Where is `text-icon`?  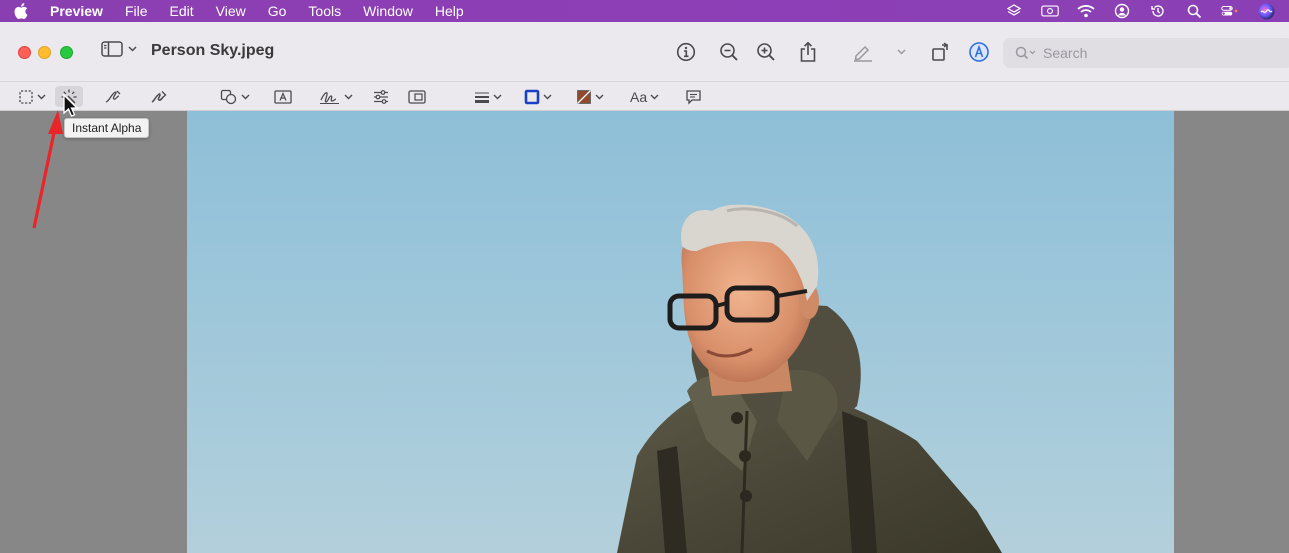
text-icon is located at coordinates (283, 96).